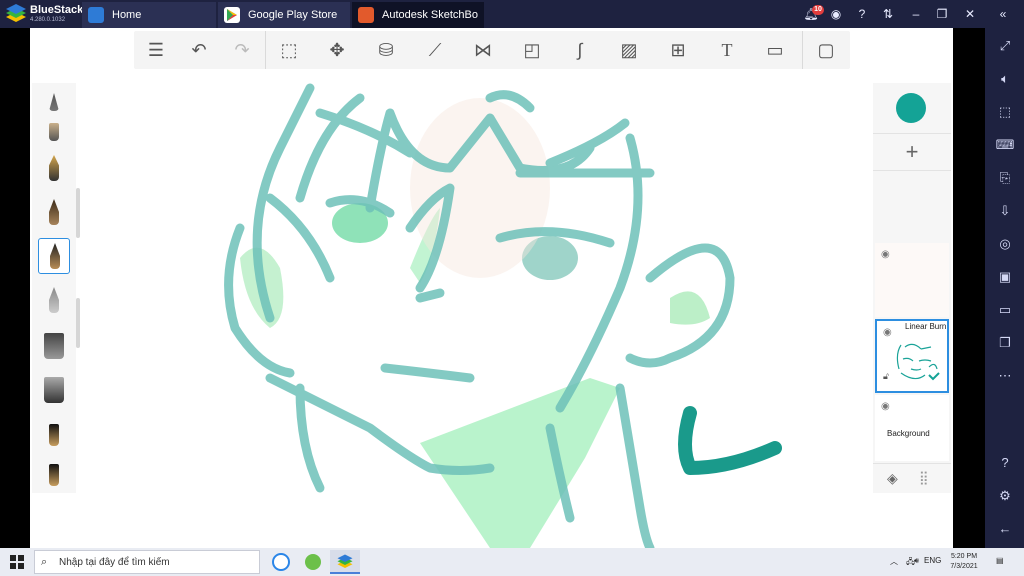  Describe the element at coordinates (15, 288) in the screenshot. I see `letterbox-left` at that location.